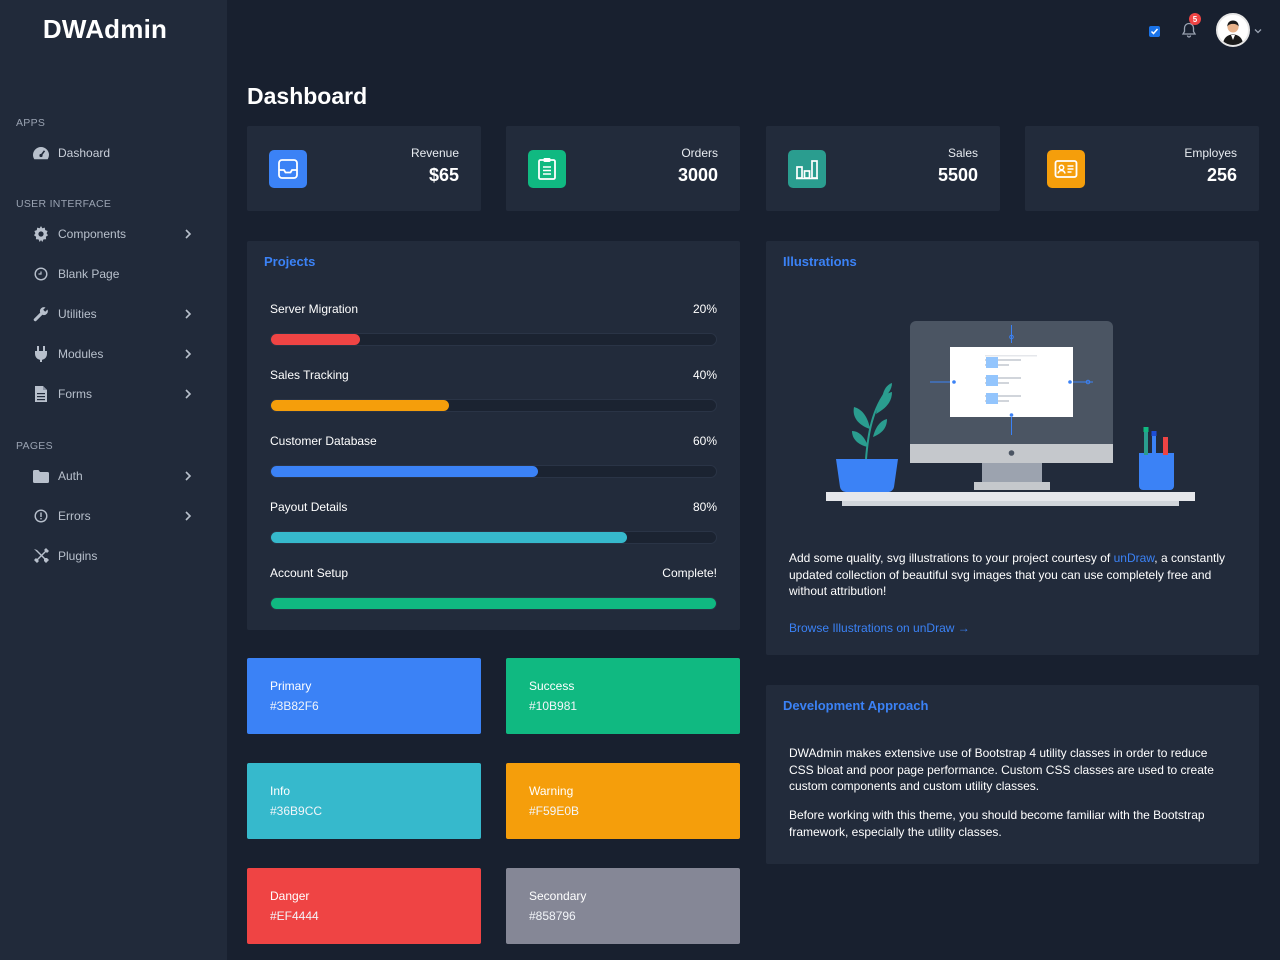 The height and width of the screenshot is (960, 1280). Describe the element at coordinates (753, 31) in the screenshot. I see `topbar: 5` at that location.